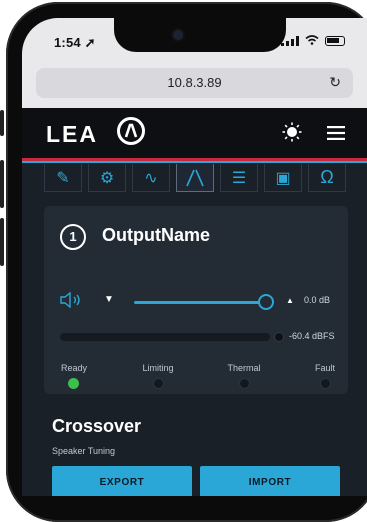 The height and width of the screenshot is (522, 367). I want to click on indicator-limiting-led, so click(158, 383).